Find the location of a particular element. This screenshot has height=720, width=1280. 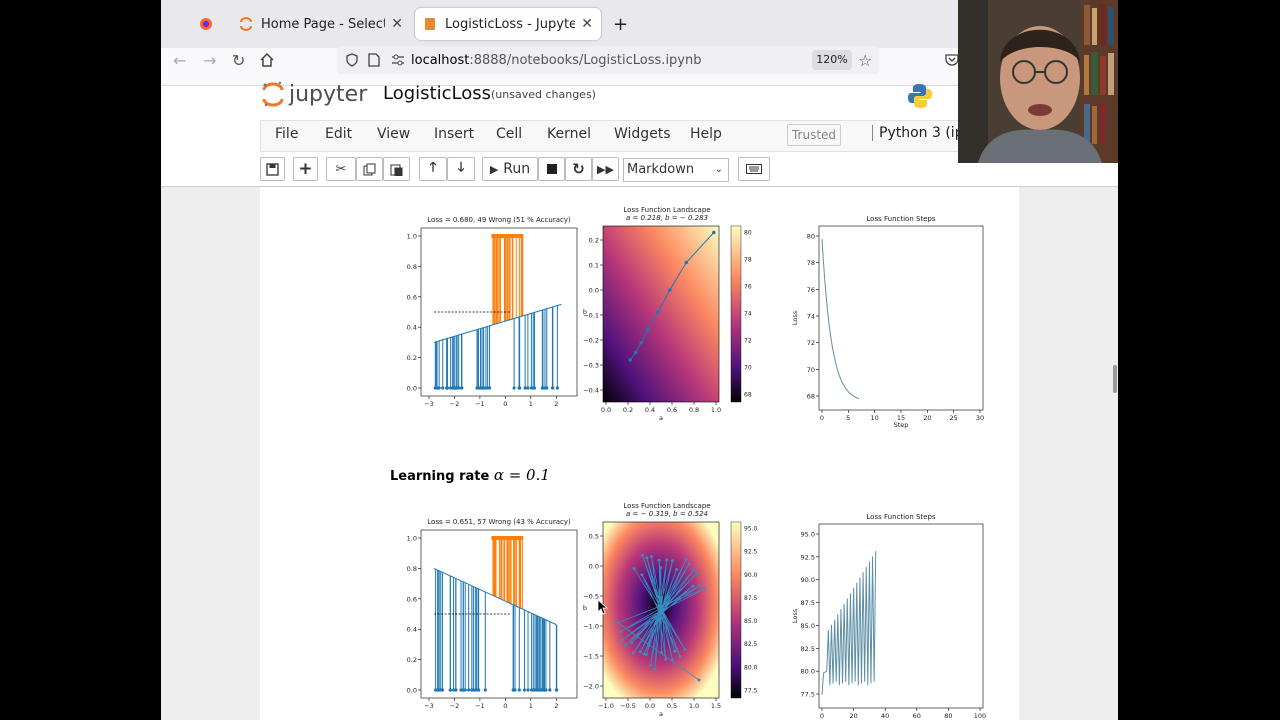

y-tick-label: 68 is located at coordinates (811, 397).